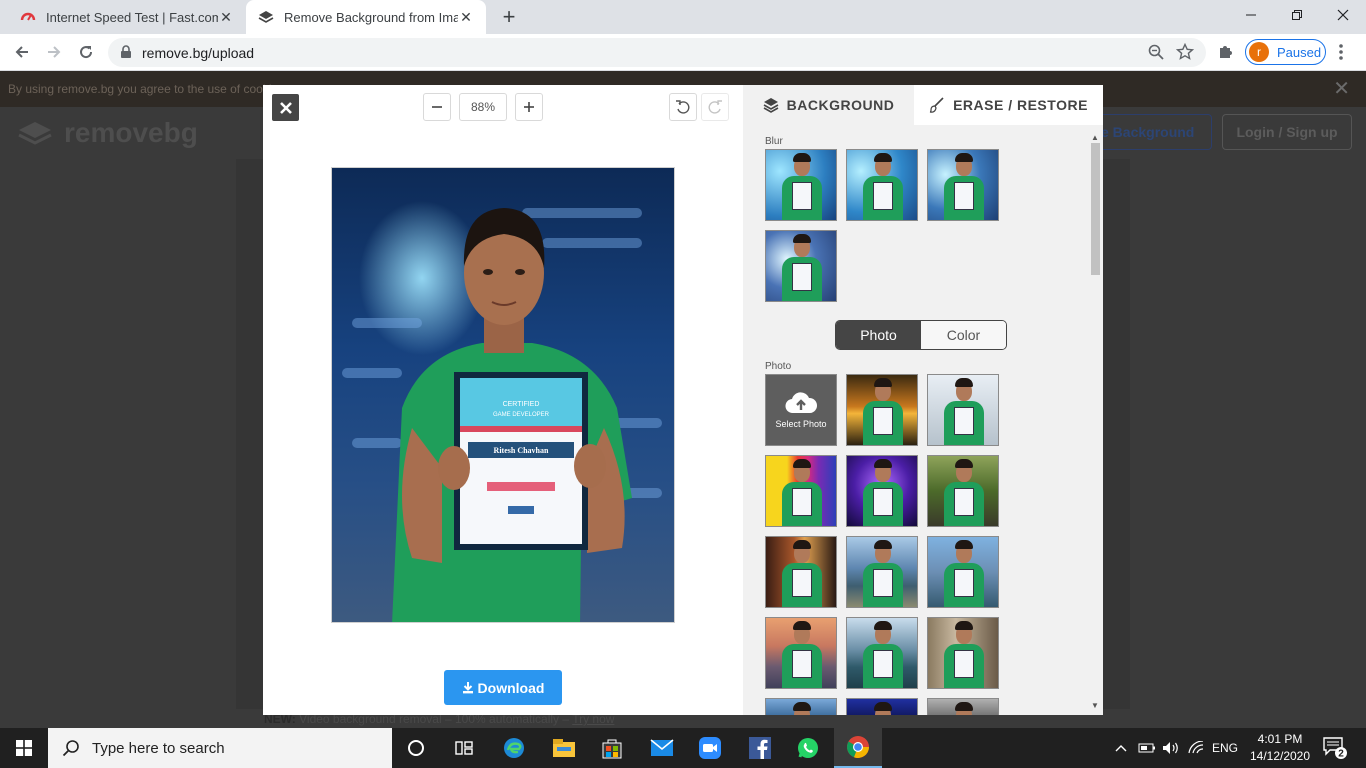 The image size is (1366, 768). I want to click on toggle-photo: Photo, so click(878, 335).